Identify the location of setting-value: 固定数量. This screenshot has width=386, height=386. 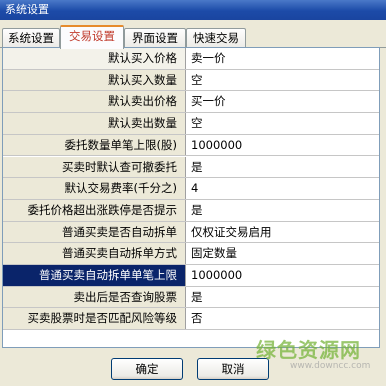
(282, 253).